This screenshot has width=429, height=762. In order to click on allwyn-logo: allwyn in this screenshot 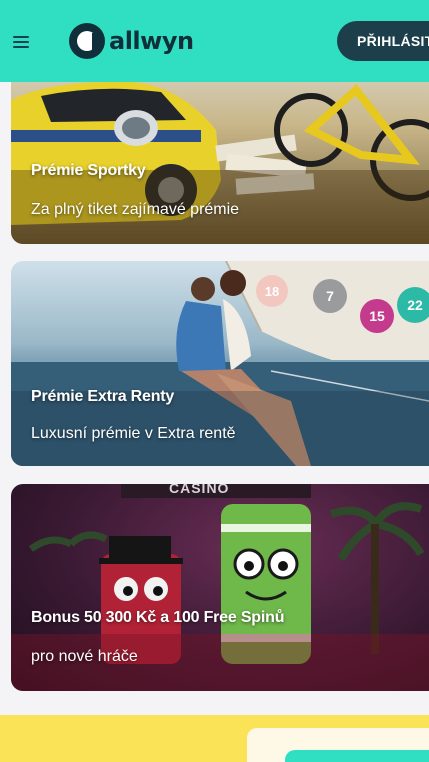, I will do `click(131, 41)`.